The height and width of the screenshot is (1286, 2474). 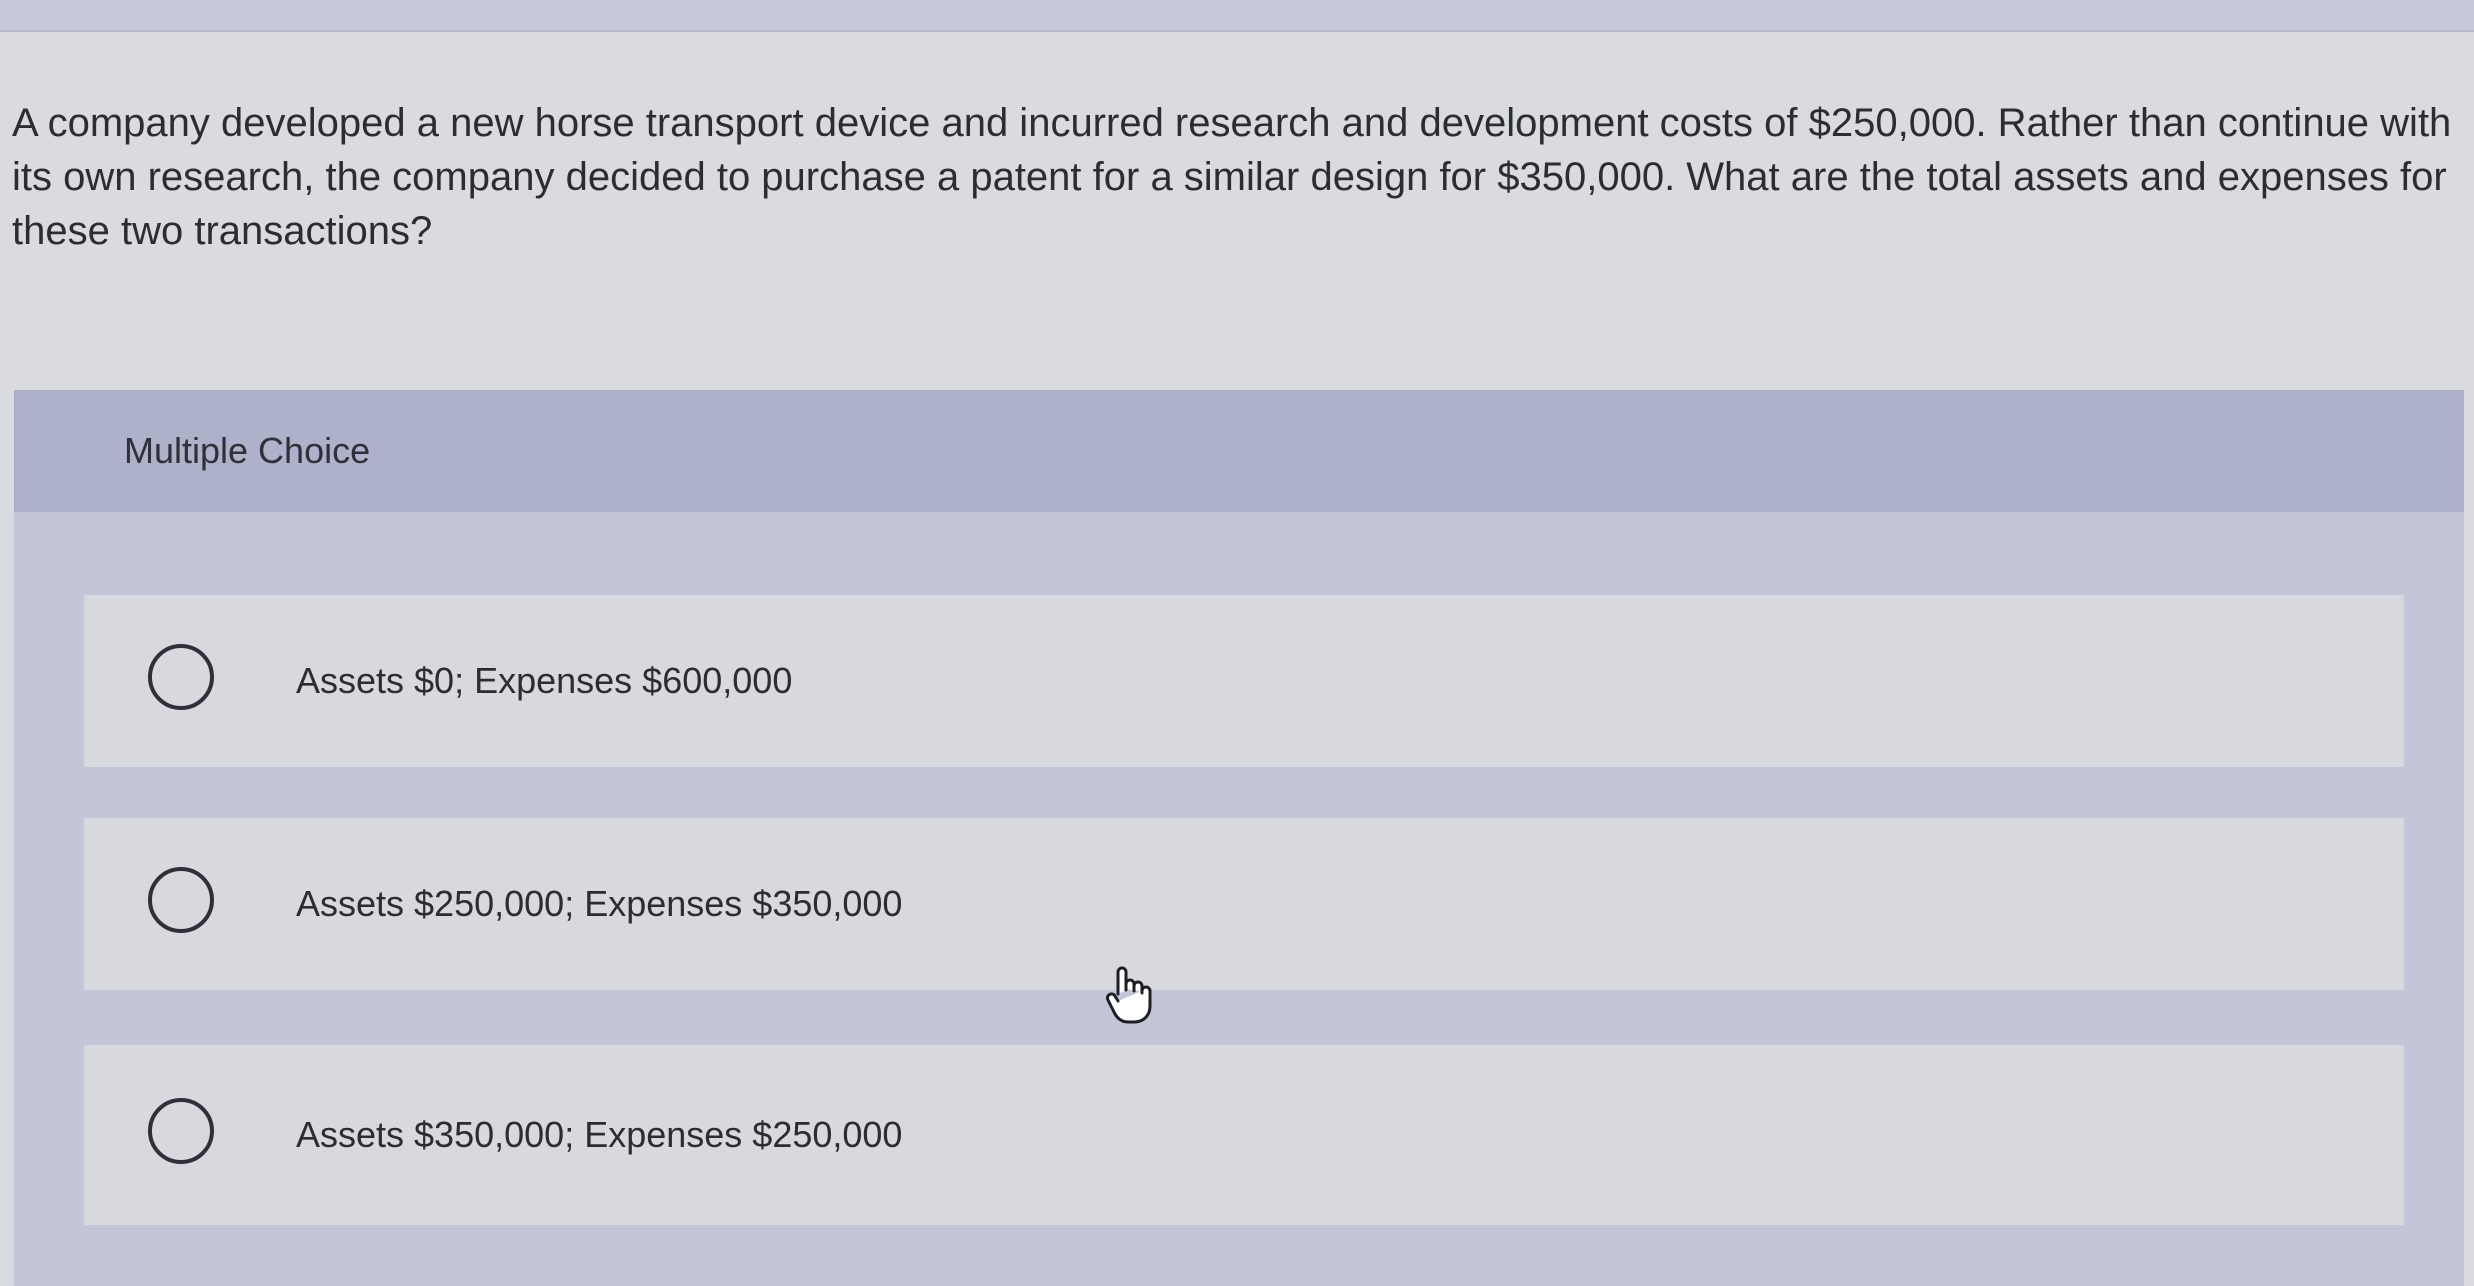 I want to click on hand-pointer-icon, so click(x=1129, y=995).